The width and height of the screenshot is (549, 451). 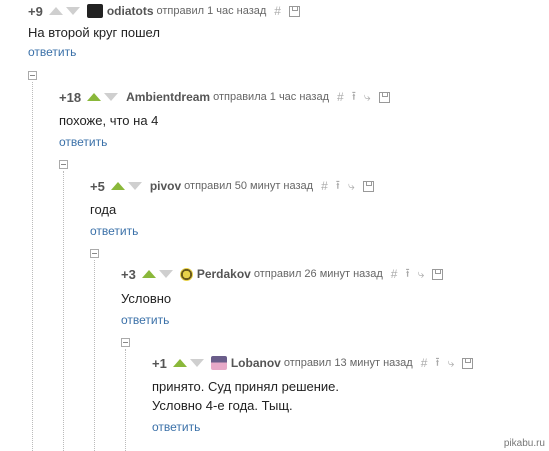 I want to click on rating: +5, so click(x=97, y=186).